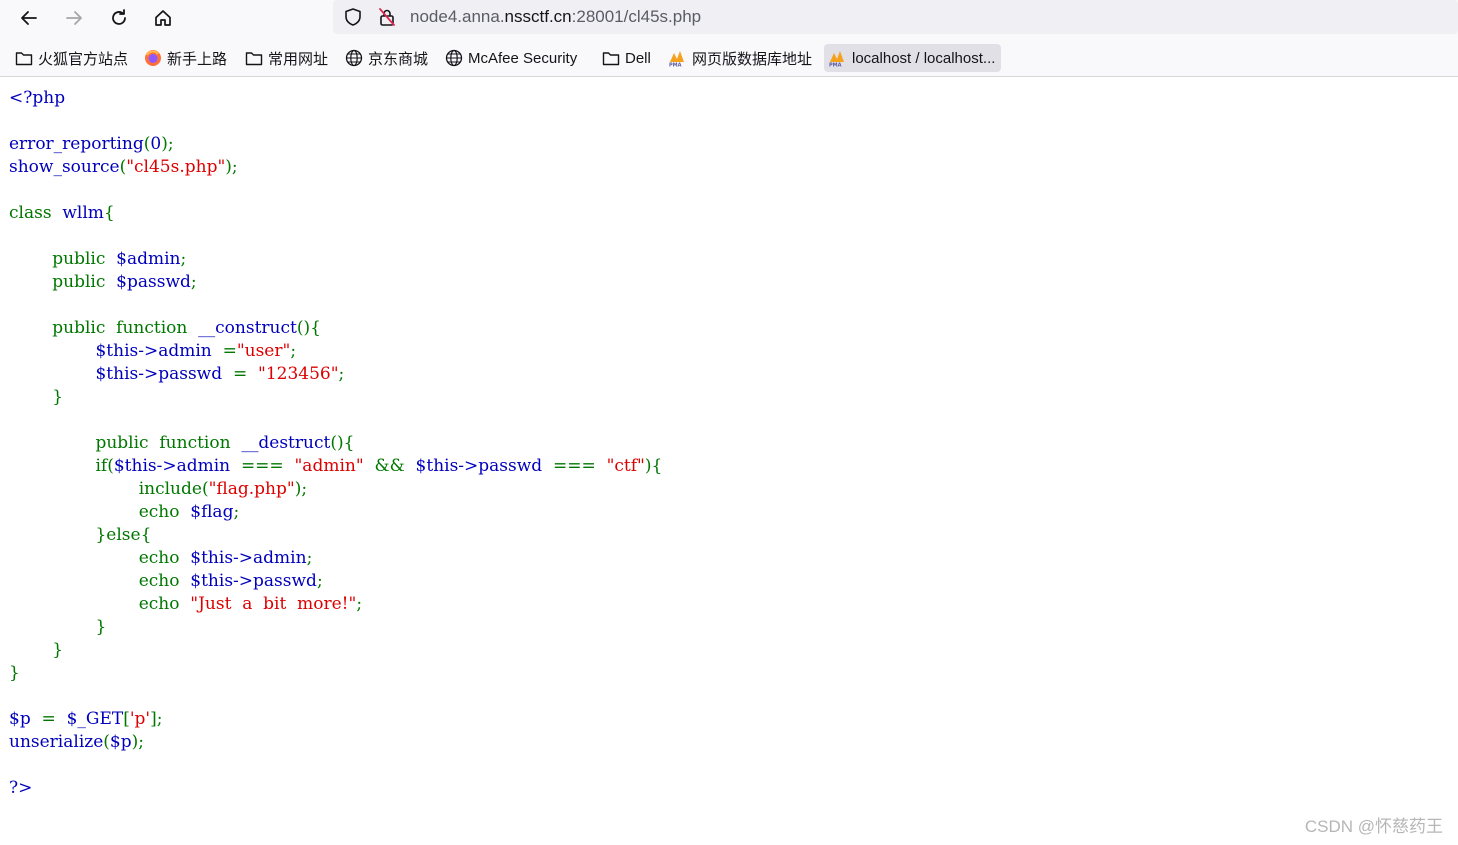  What do you see at coordinates (636, 16) in the screenshot?
I see `url-suffix: :28001/cl45s.php` at bounding box center [636, 16].